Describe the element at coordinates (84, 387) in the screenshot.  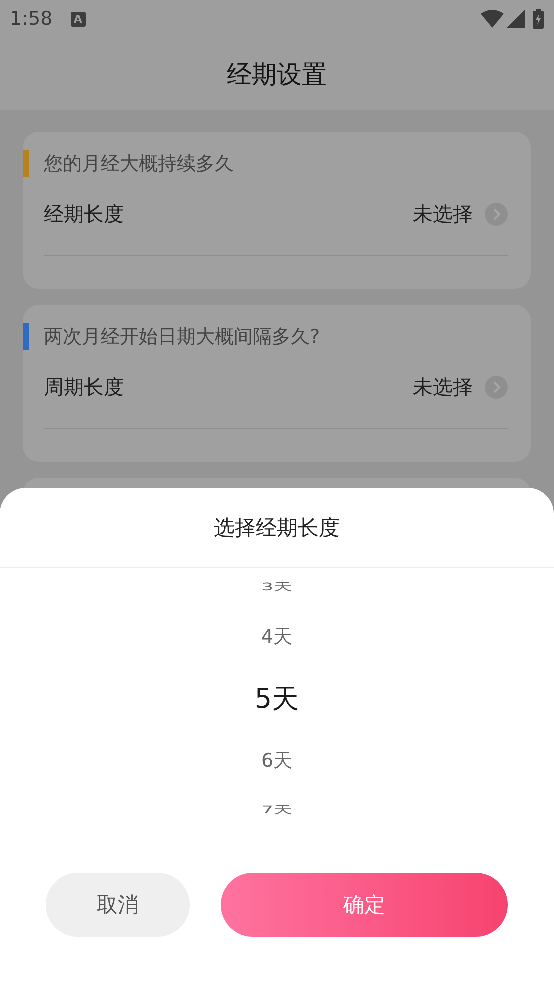
I see `setting-label: 周期长度` at that location.